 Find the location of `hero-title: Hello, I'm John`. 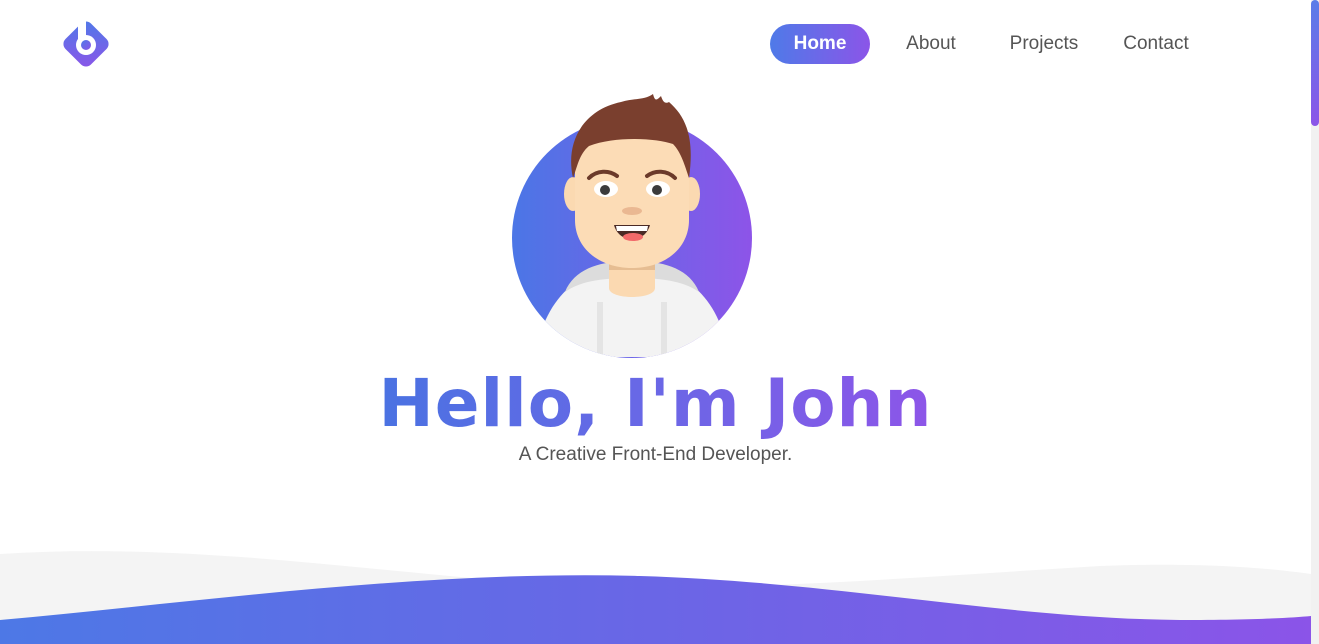

hero-title: Hello, I'm John is located at coordinates (655, 404).